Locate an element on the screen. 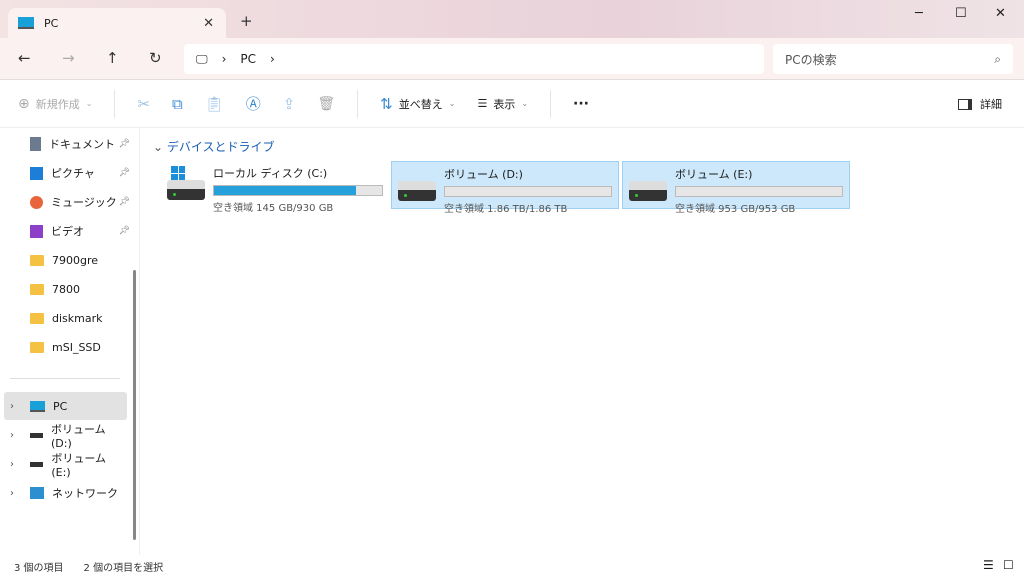 The height and width of the screenshot is (577, 1024). close-window-button: ✕ is located at coordinates (1000, 13).